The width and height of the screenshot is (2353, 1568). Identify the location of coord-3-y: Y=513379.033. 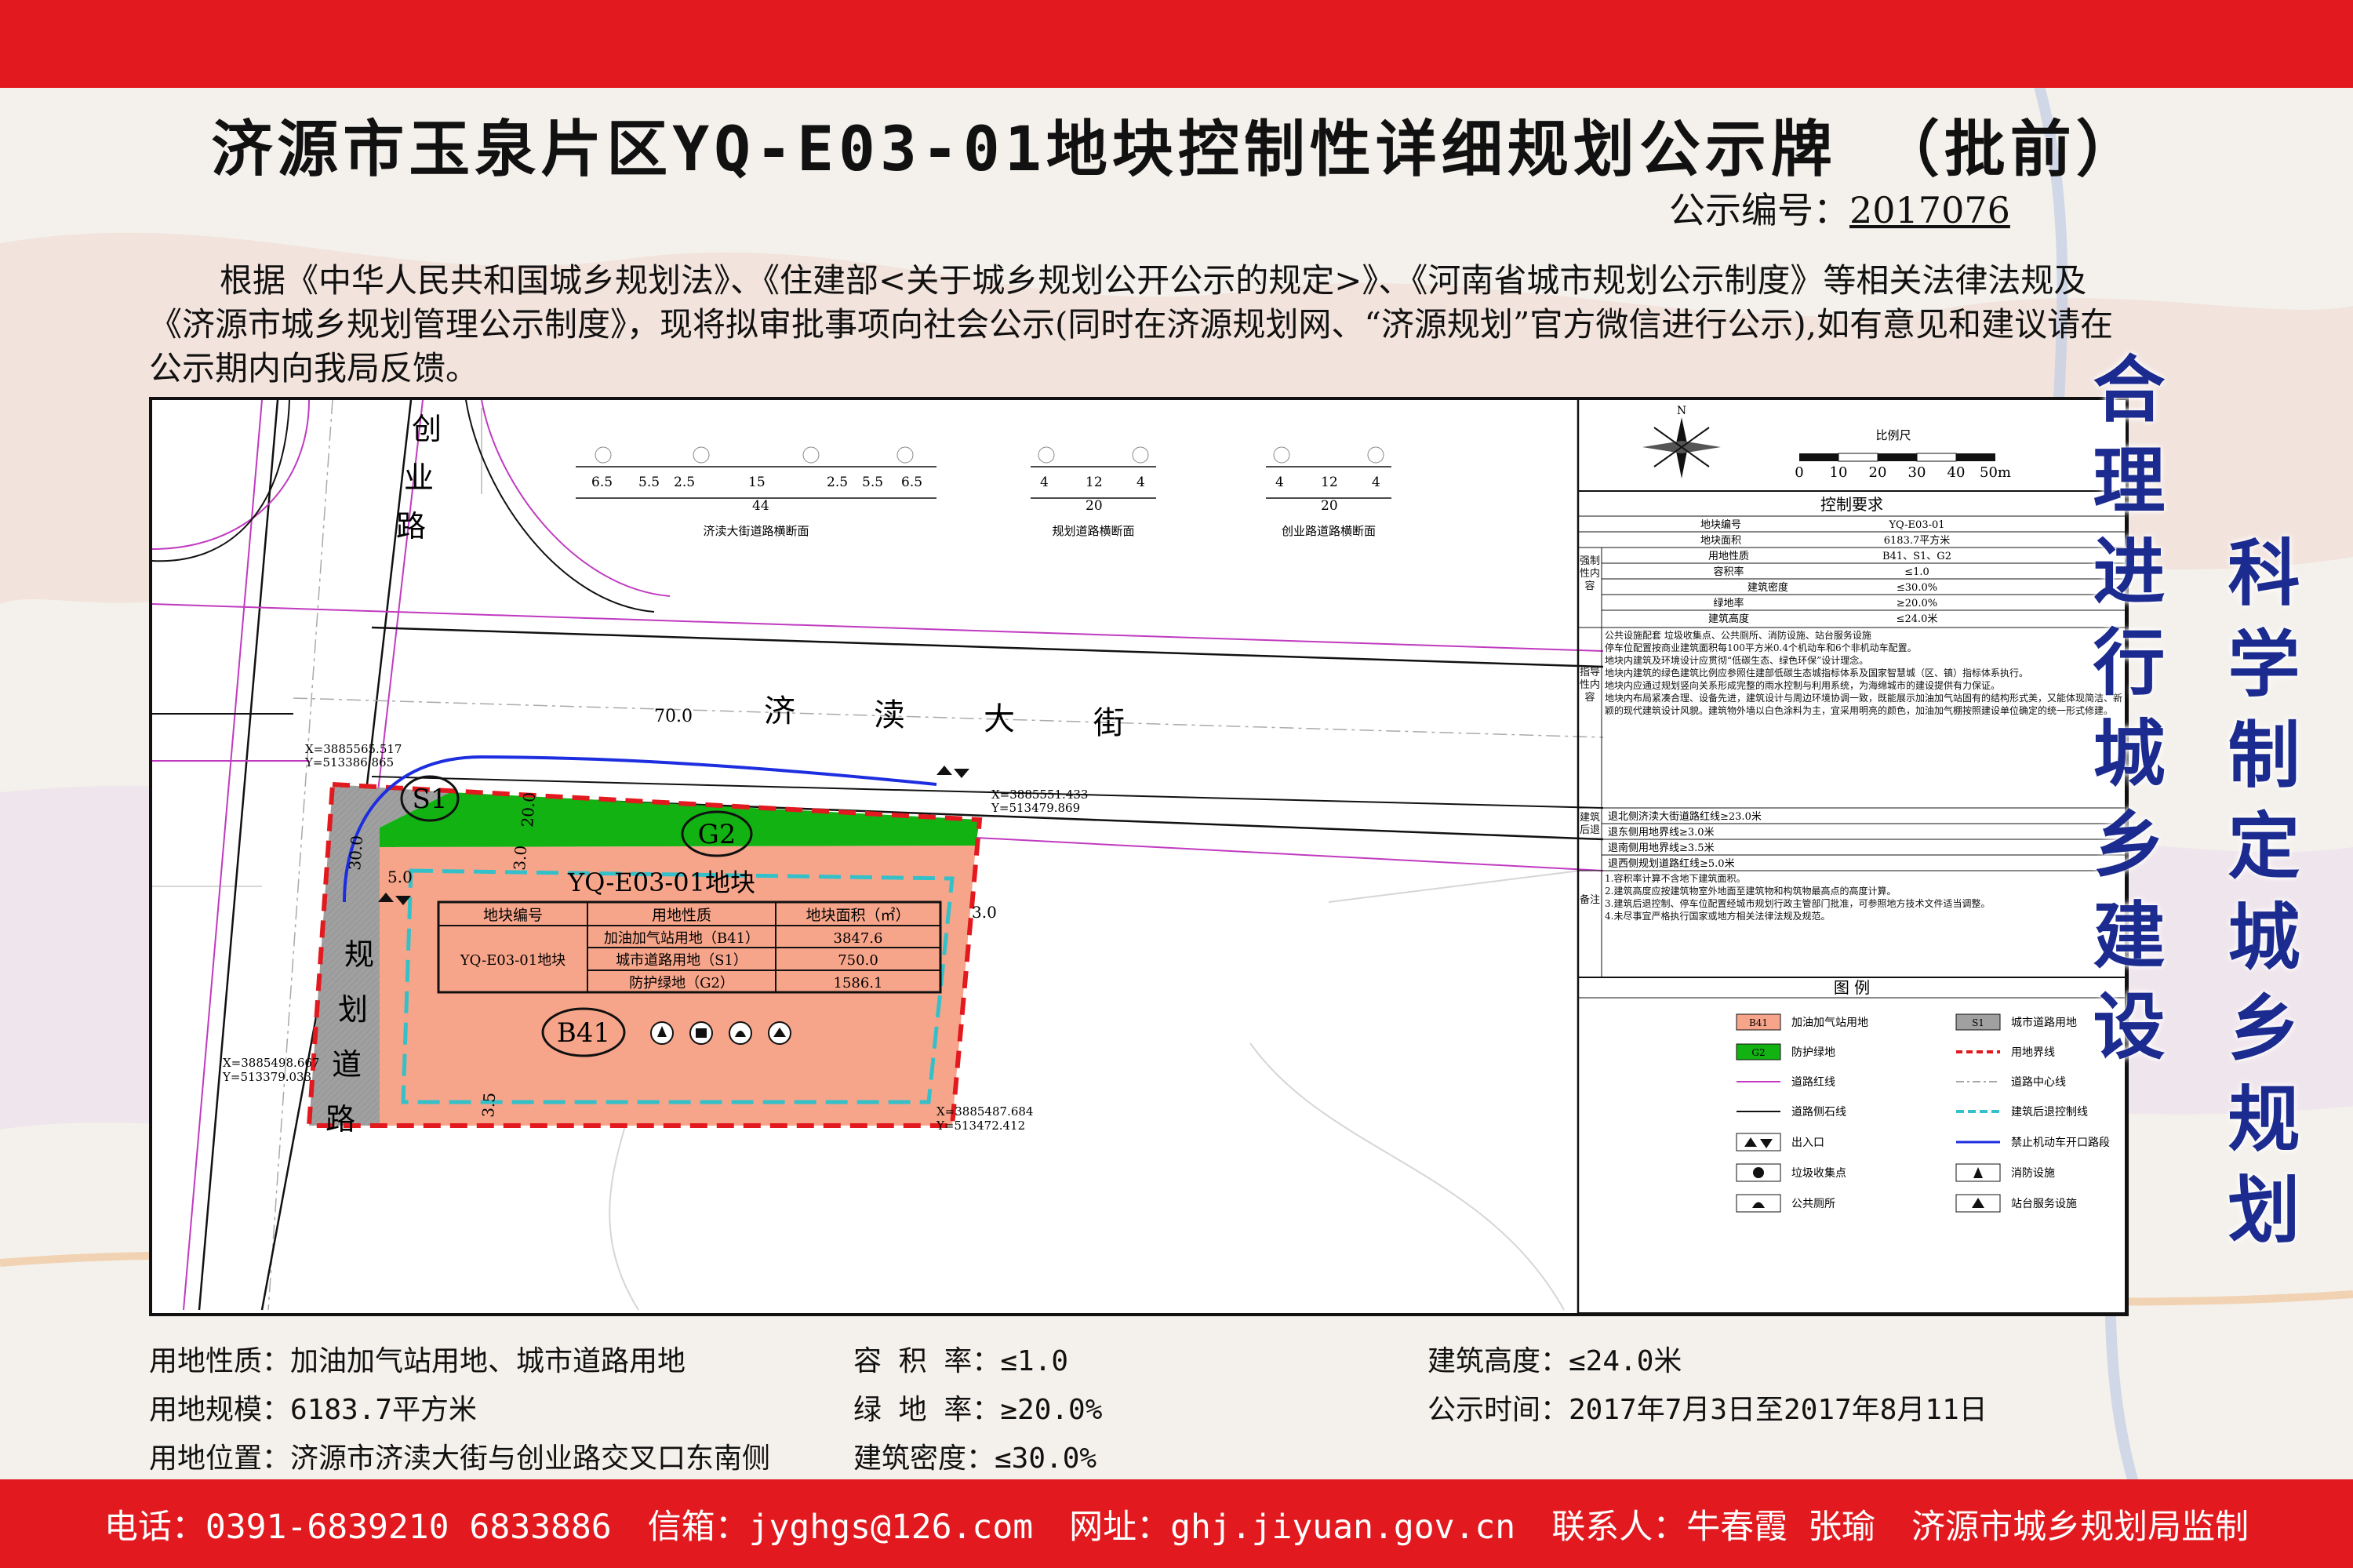
(266, 1077).